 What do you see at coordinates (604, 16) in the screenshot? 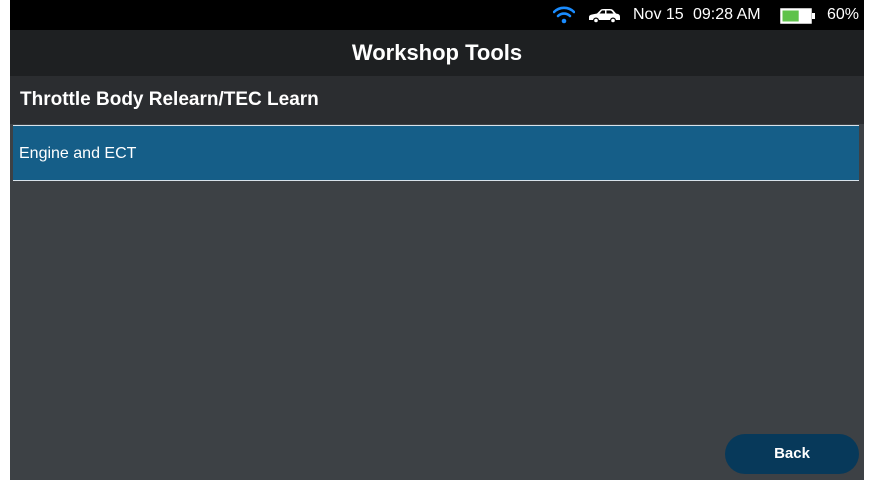
I see `car-icon` at bounding box center [604, 16].